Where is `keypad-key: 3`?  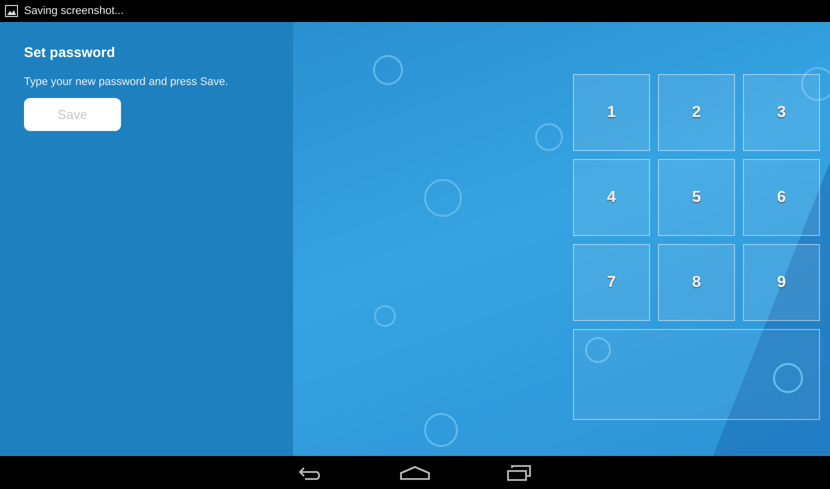
keypad-key: 3 is located at coordinates (781, 112).